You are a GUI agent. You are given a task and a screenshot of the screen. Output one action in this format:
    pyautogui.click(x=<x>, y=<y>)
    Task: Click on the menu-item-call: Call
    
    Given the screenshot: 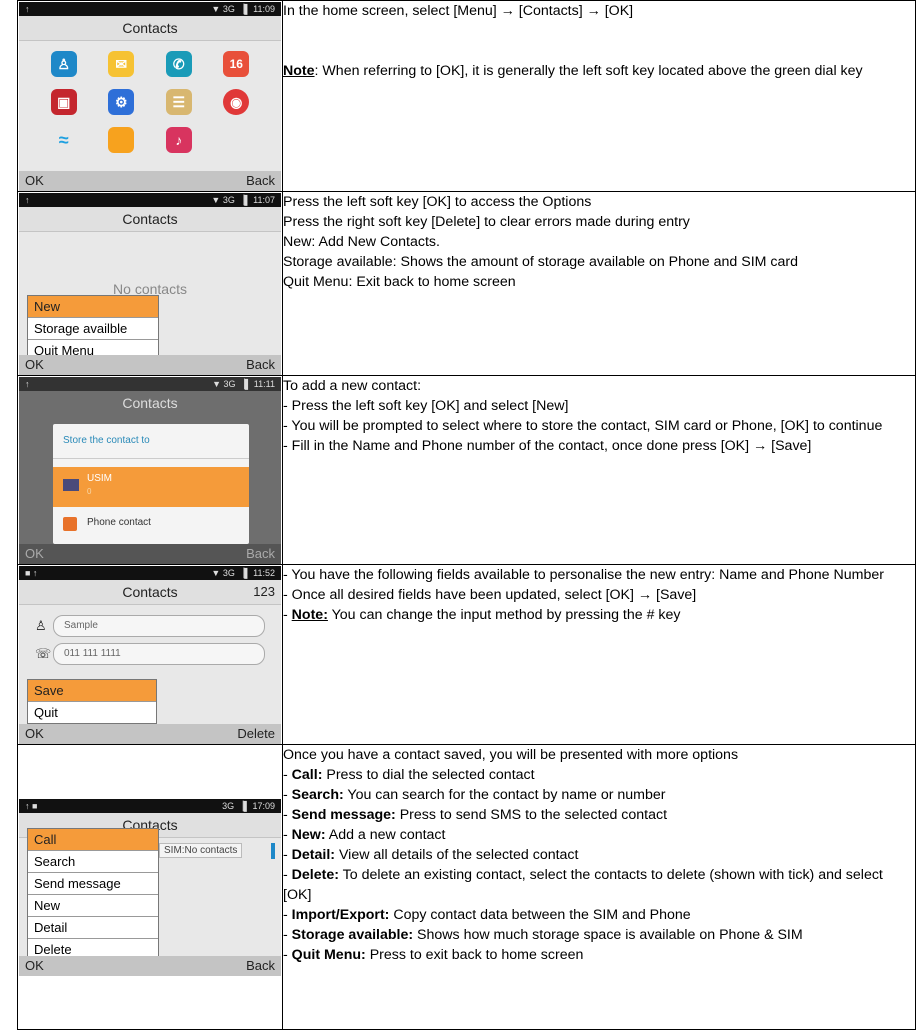 What is the action you would take?
    pyautogui.click(x=93, y=840)
    